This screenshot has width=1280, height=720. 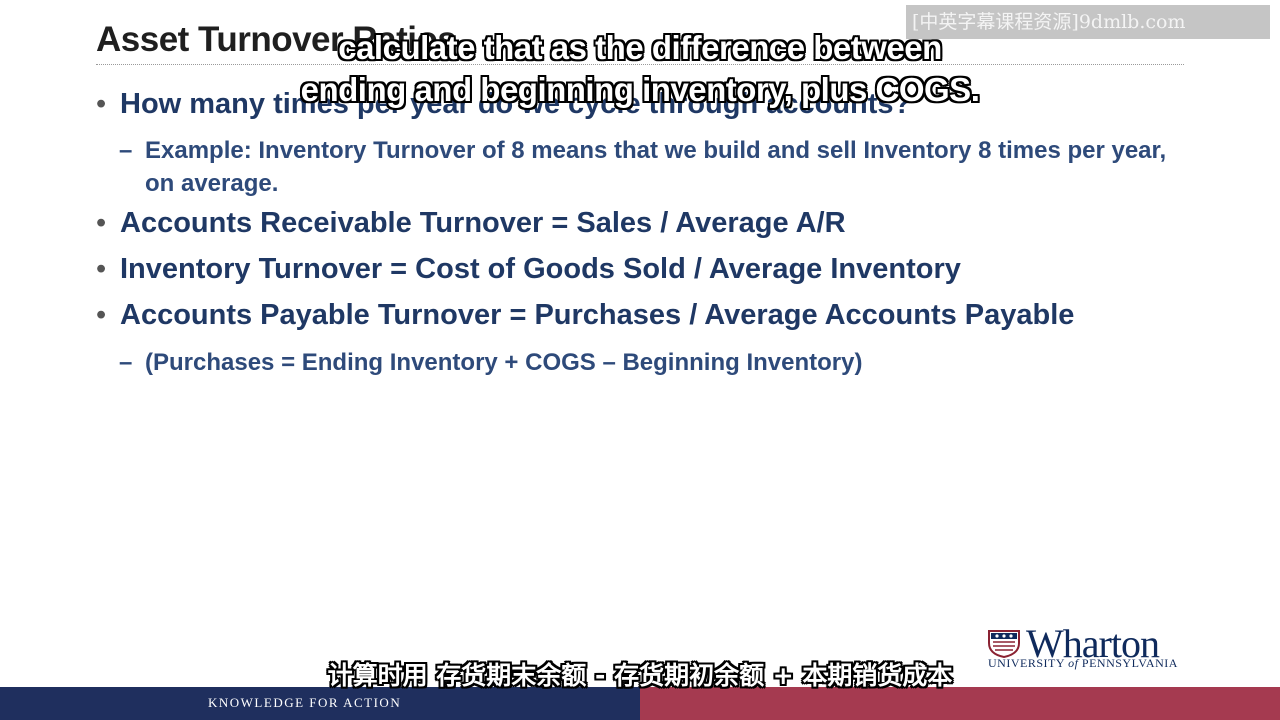 What do you see at coordinates (305, 702) in the screenshot?
I see `footer-tagline: KNOWLEDGE FOR ACTION` at bounding box center [305, 702].